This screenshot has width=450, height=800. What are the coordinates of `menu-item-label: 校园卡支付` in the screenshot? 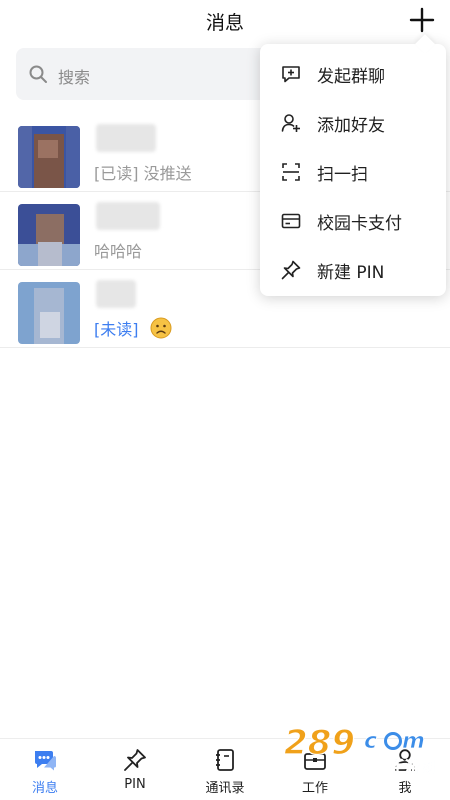 It's located at (359, 224).